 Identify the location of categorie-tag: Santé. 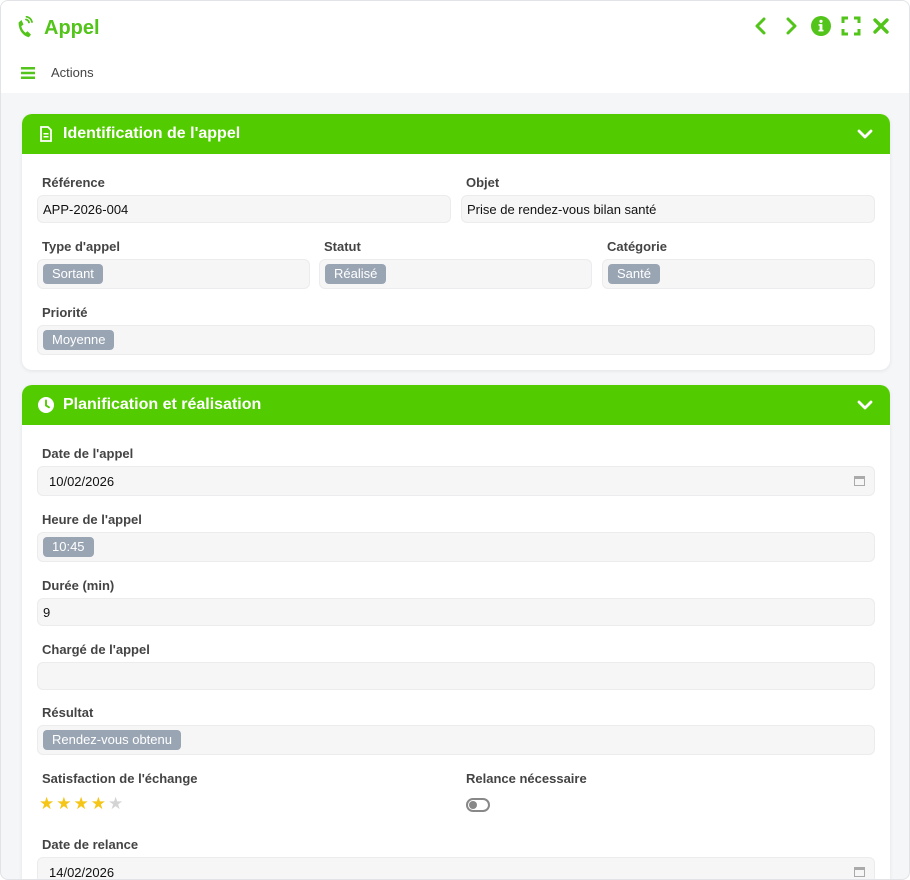
(634, 274).